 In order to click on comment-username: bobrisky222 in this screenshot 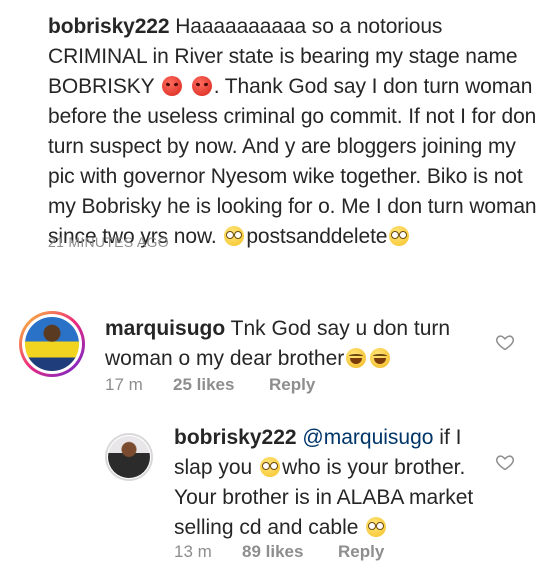, I will do `click(235, 437)`.